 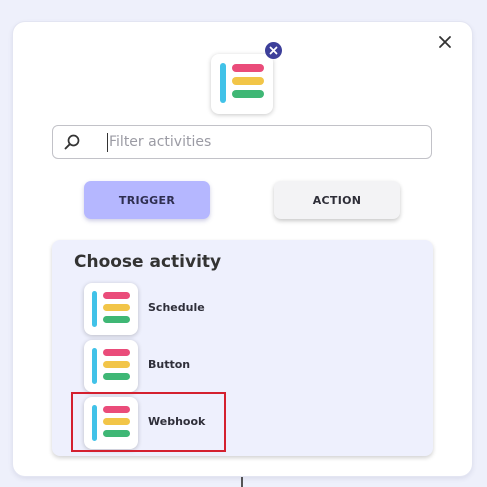 I want to click on remove-badge-button, so click(x=273, y=50).